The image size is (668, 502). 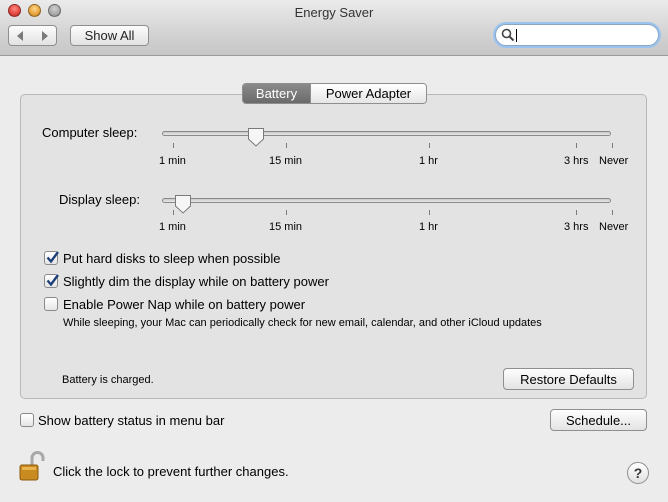 What do you see at coordinates (516, 35) in the screenshot?
I see `text-caret` at bounding box center [516, 35].